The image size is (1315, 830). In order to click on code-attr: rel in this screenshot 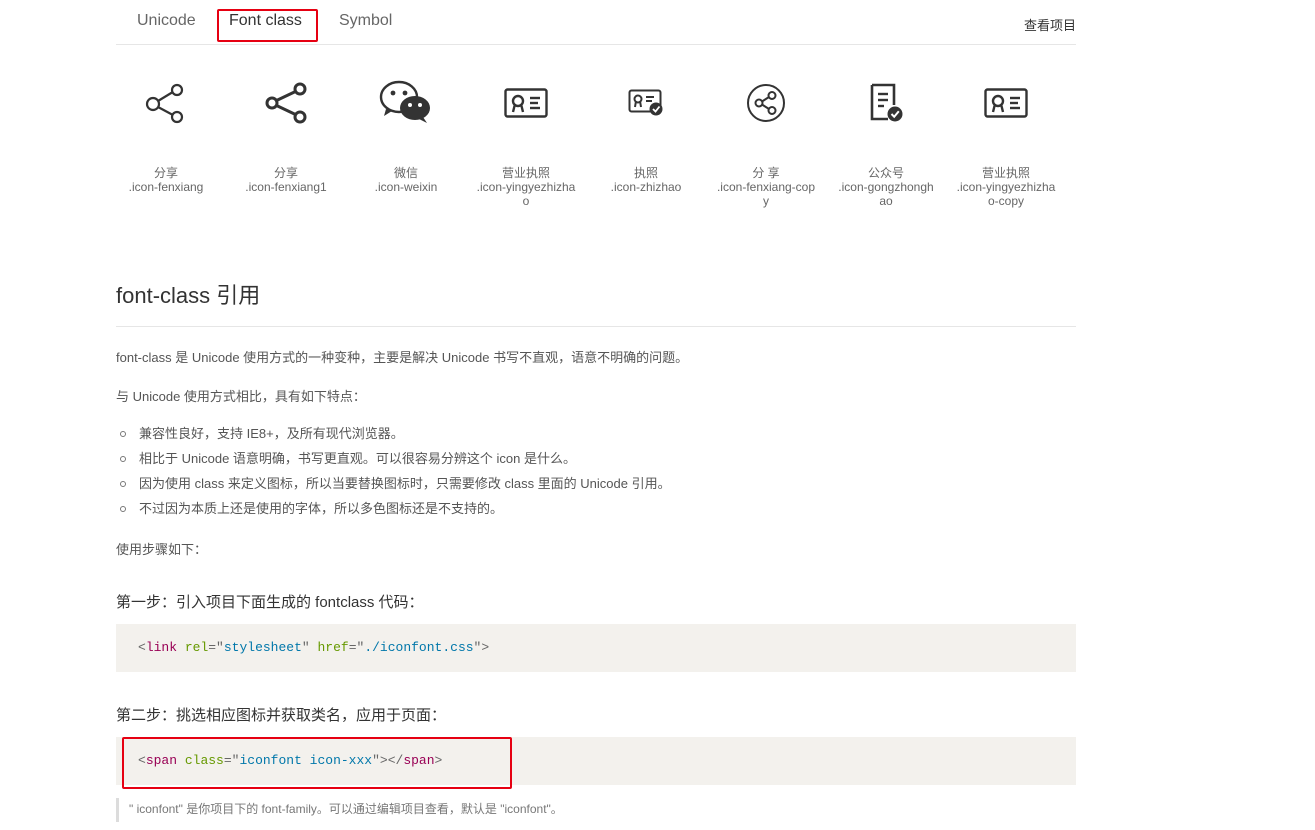, I will do `click(196, 647)`.